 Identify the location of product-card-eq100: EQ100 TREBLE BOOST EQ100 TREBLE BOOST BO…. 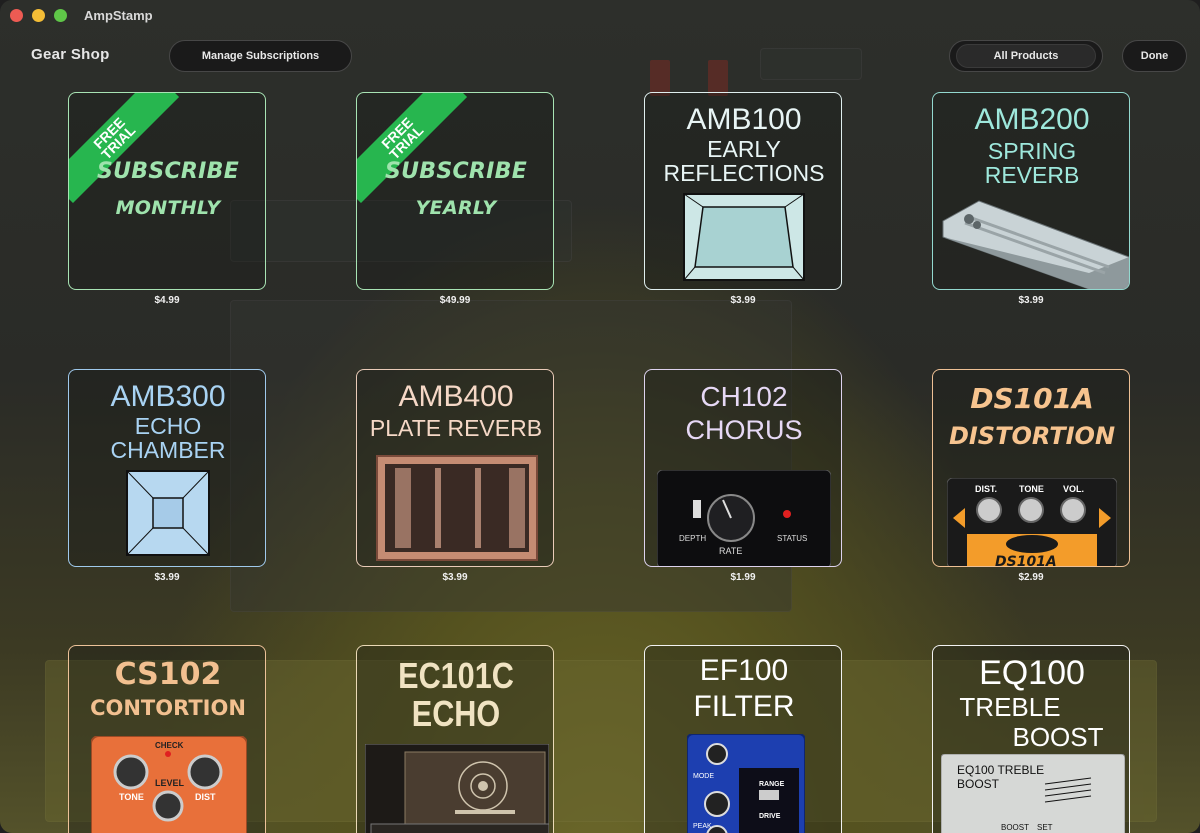
(1031, 739).